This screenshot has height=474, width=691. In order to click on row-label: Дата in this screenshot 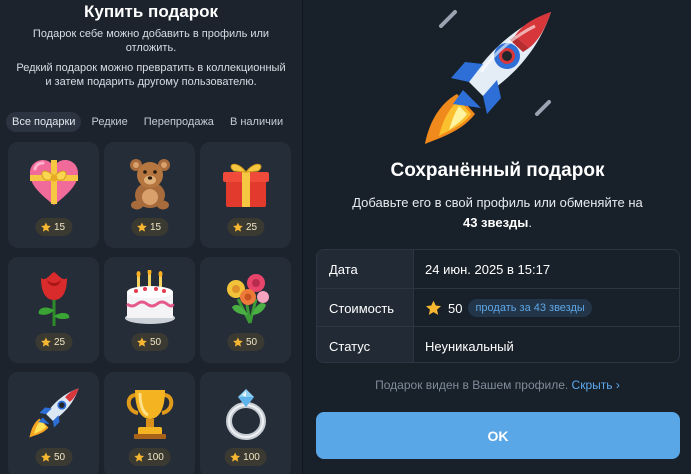, I will do `click(365, 269)`.